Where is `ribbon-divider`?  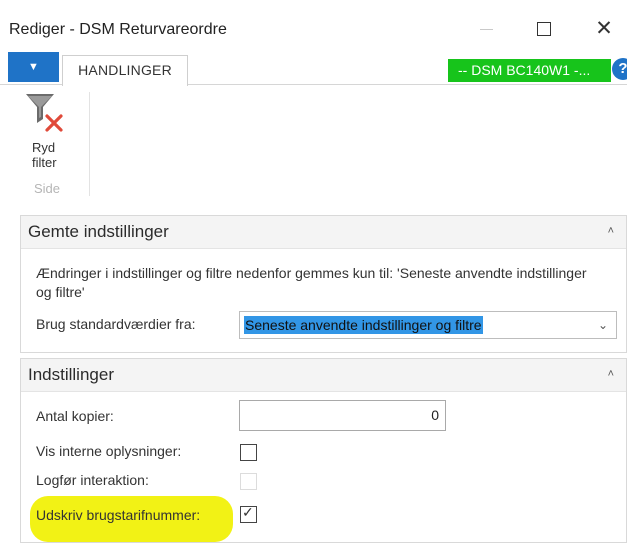 ribbon-divider is located at coordinates (89, 144).